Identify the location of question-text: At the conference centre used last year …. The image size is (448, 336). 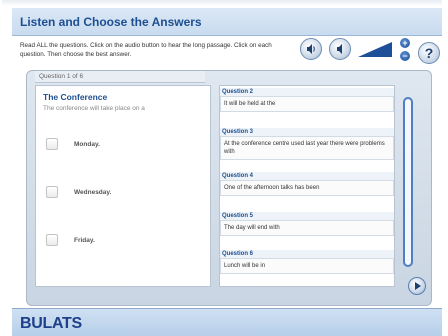
(307, 148).